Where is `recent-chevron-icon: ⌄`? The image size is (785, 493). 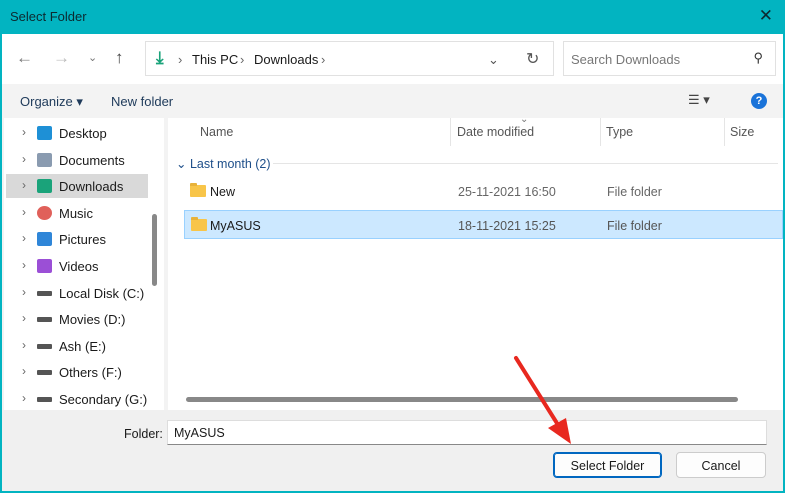 recent-chevron-icon: ⌄ is located at coordinates (92, 57).